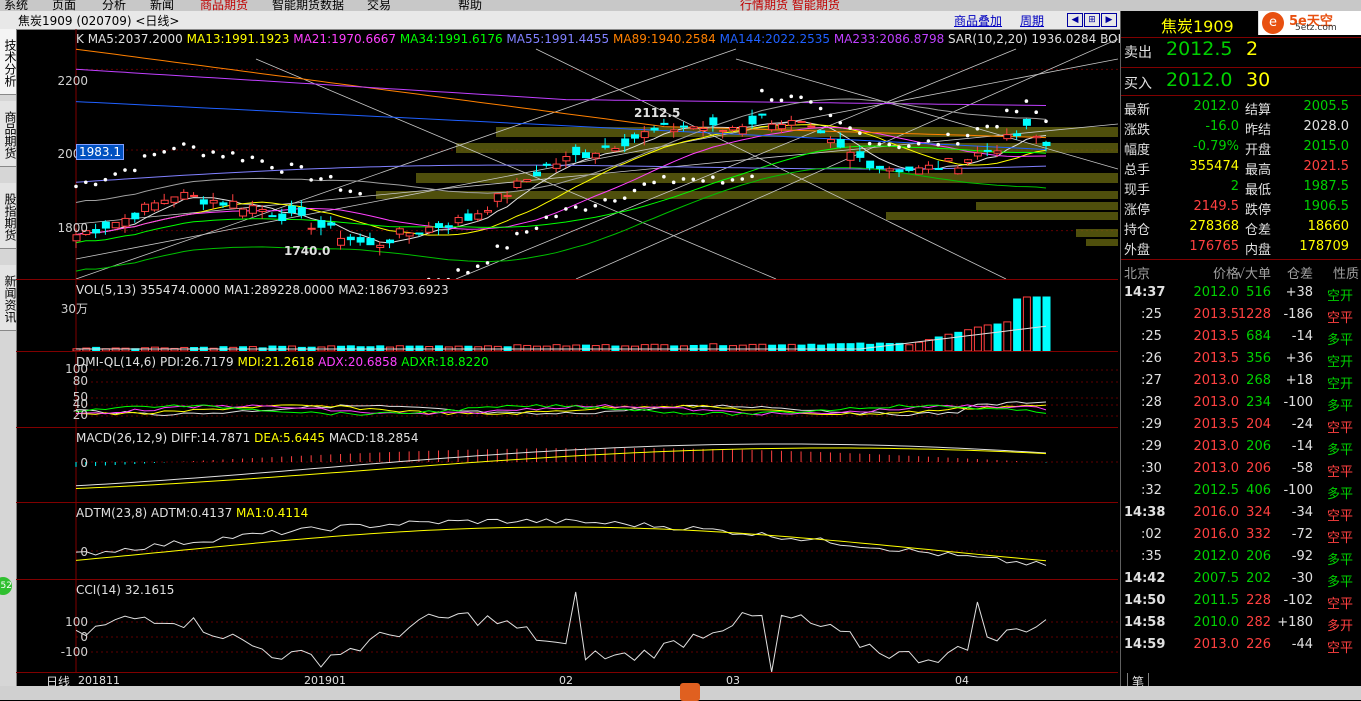 The height and width of the screenshot is (701, 1361). Describe the element at coordinates (1092, 20) in the screenshot. I see `zoom-icon: ⊞` at that location.